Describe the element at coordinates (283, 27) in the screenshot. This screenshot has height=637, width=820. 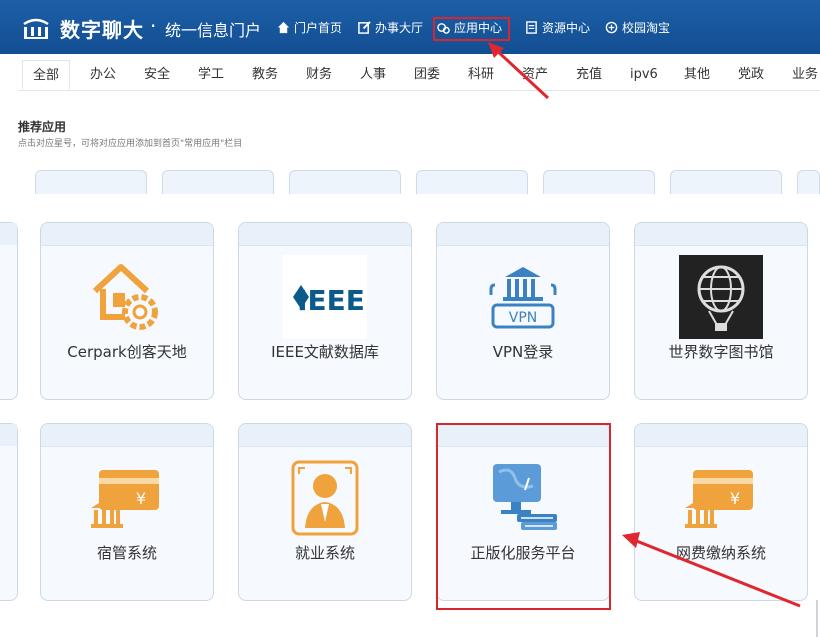
I see `home-icon` at that location.